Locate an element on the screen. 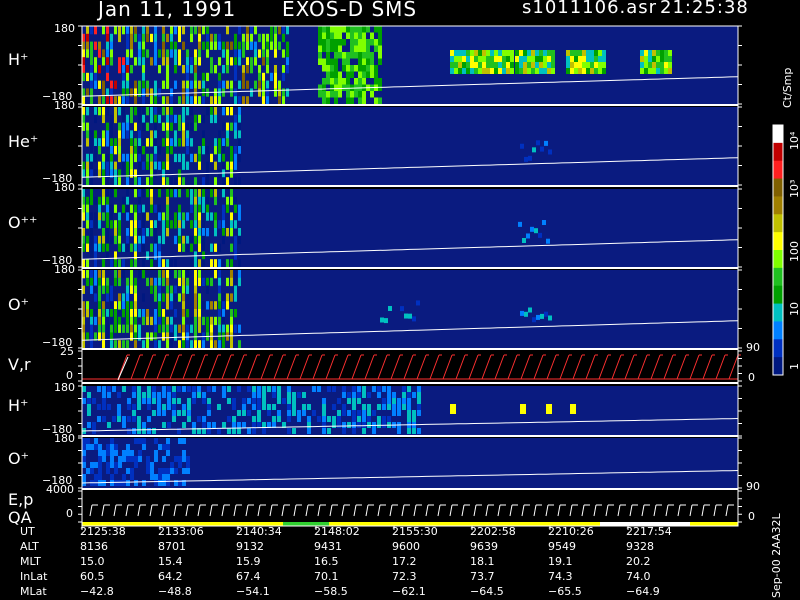  tick-p1-max: 180 is located at coordinates (64, 28).